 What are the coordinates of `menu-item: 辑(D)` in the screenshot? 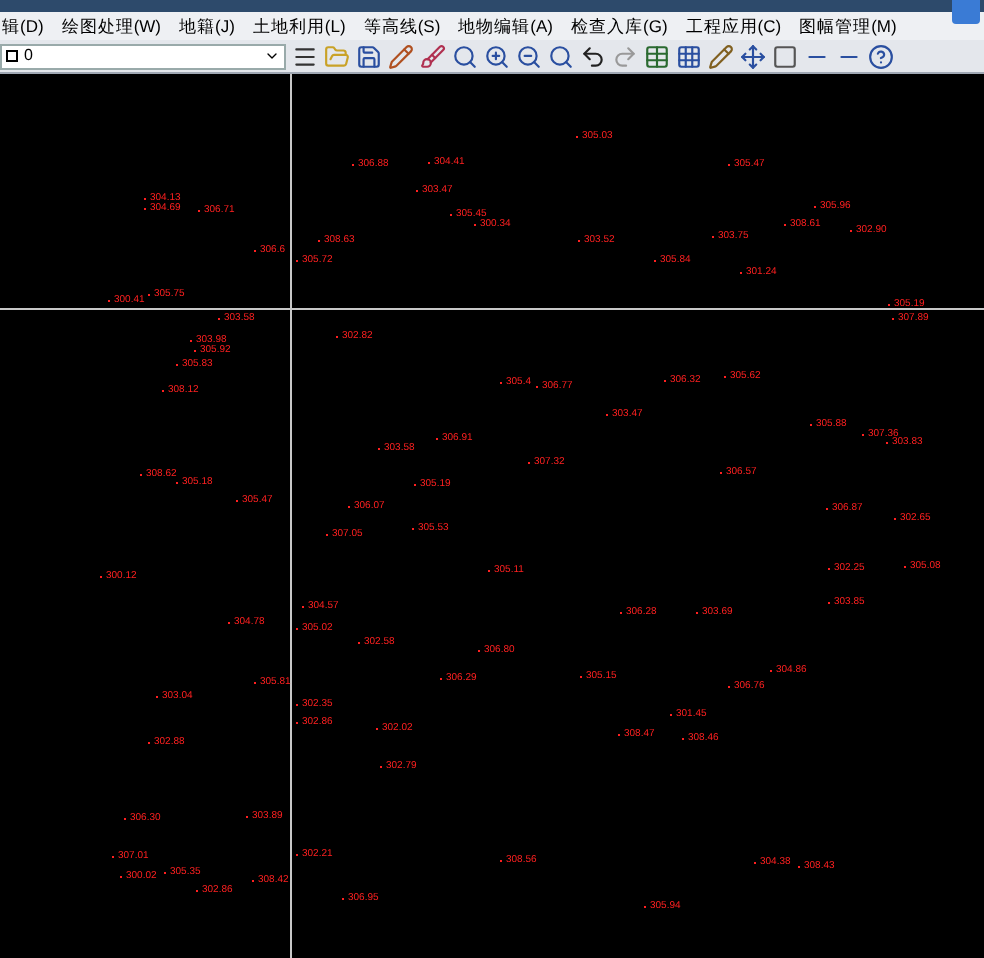 It's located at (23, 26).